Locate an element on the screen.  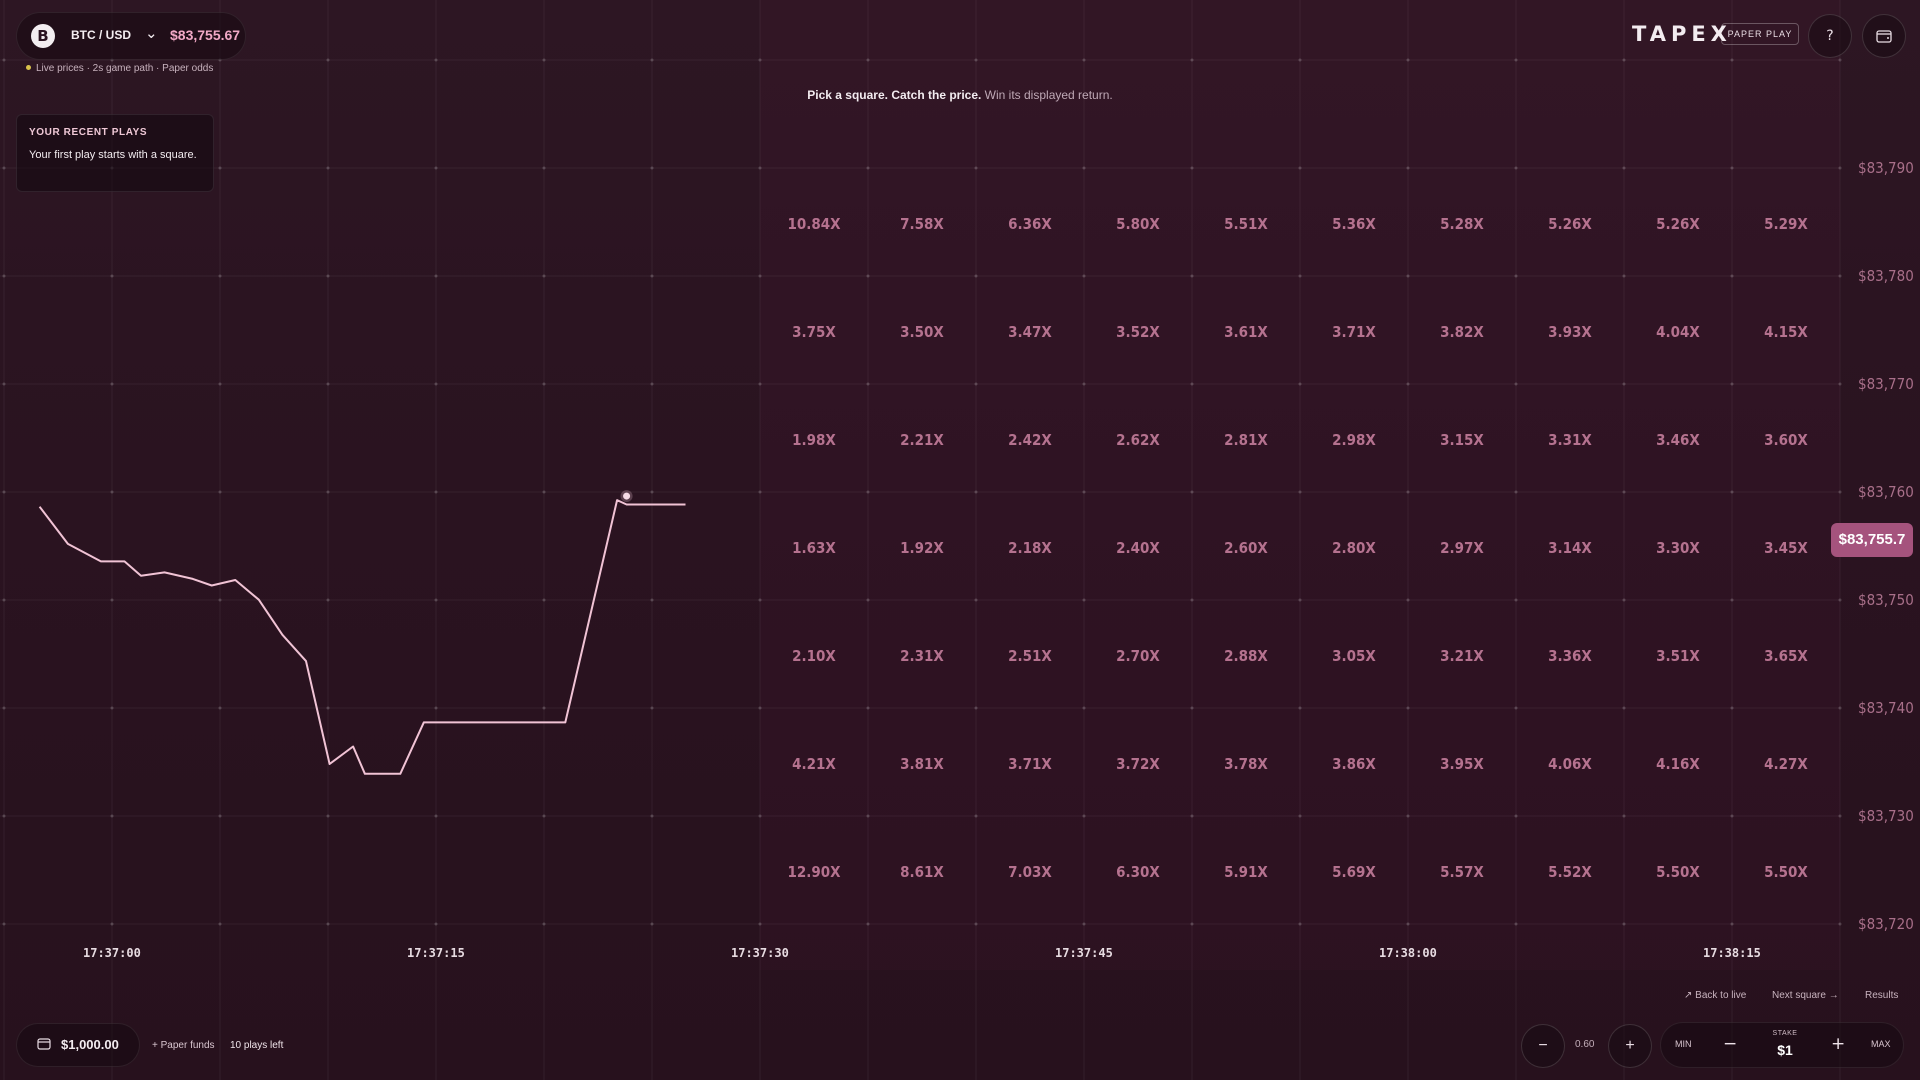
multiplier-cell: 3.50X is located at coordinates (922, 332).